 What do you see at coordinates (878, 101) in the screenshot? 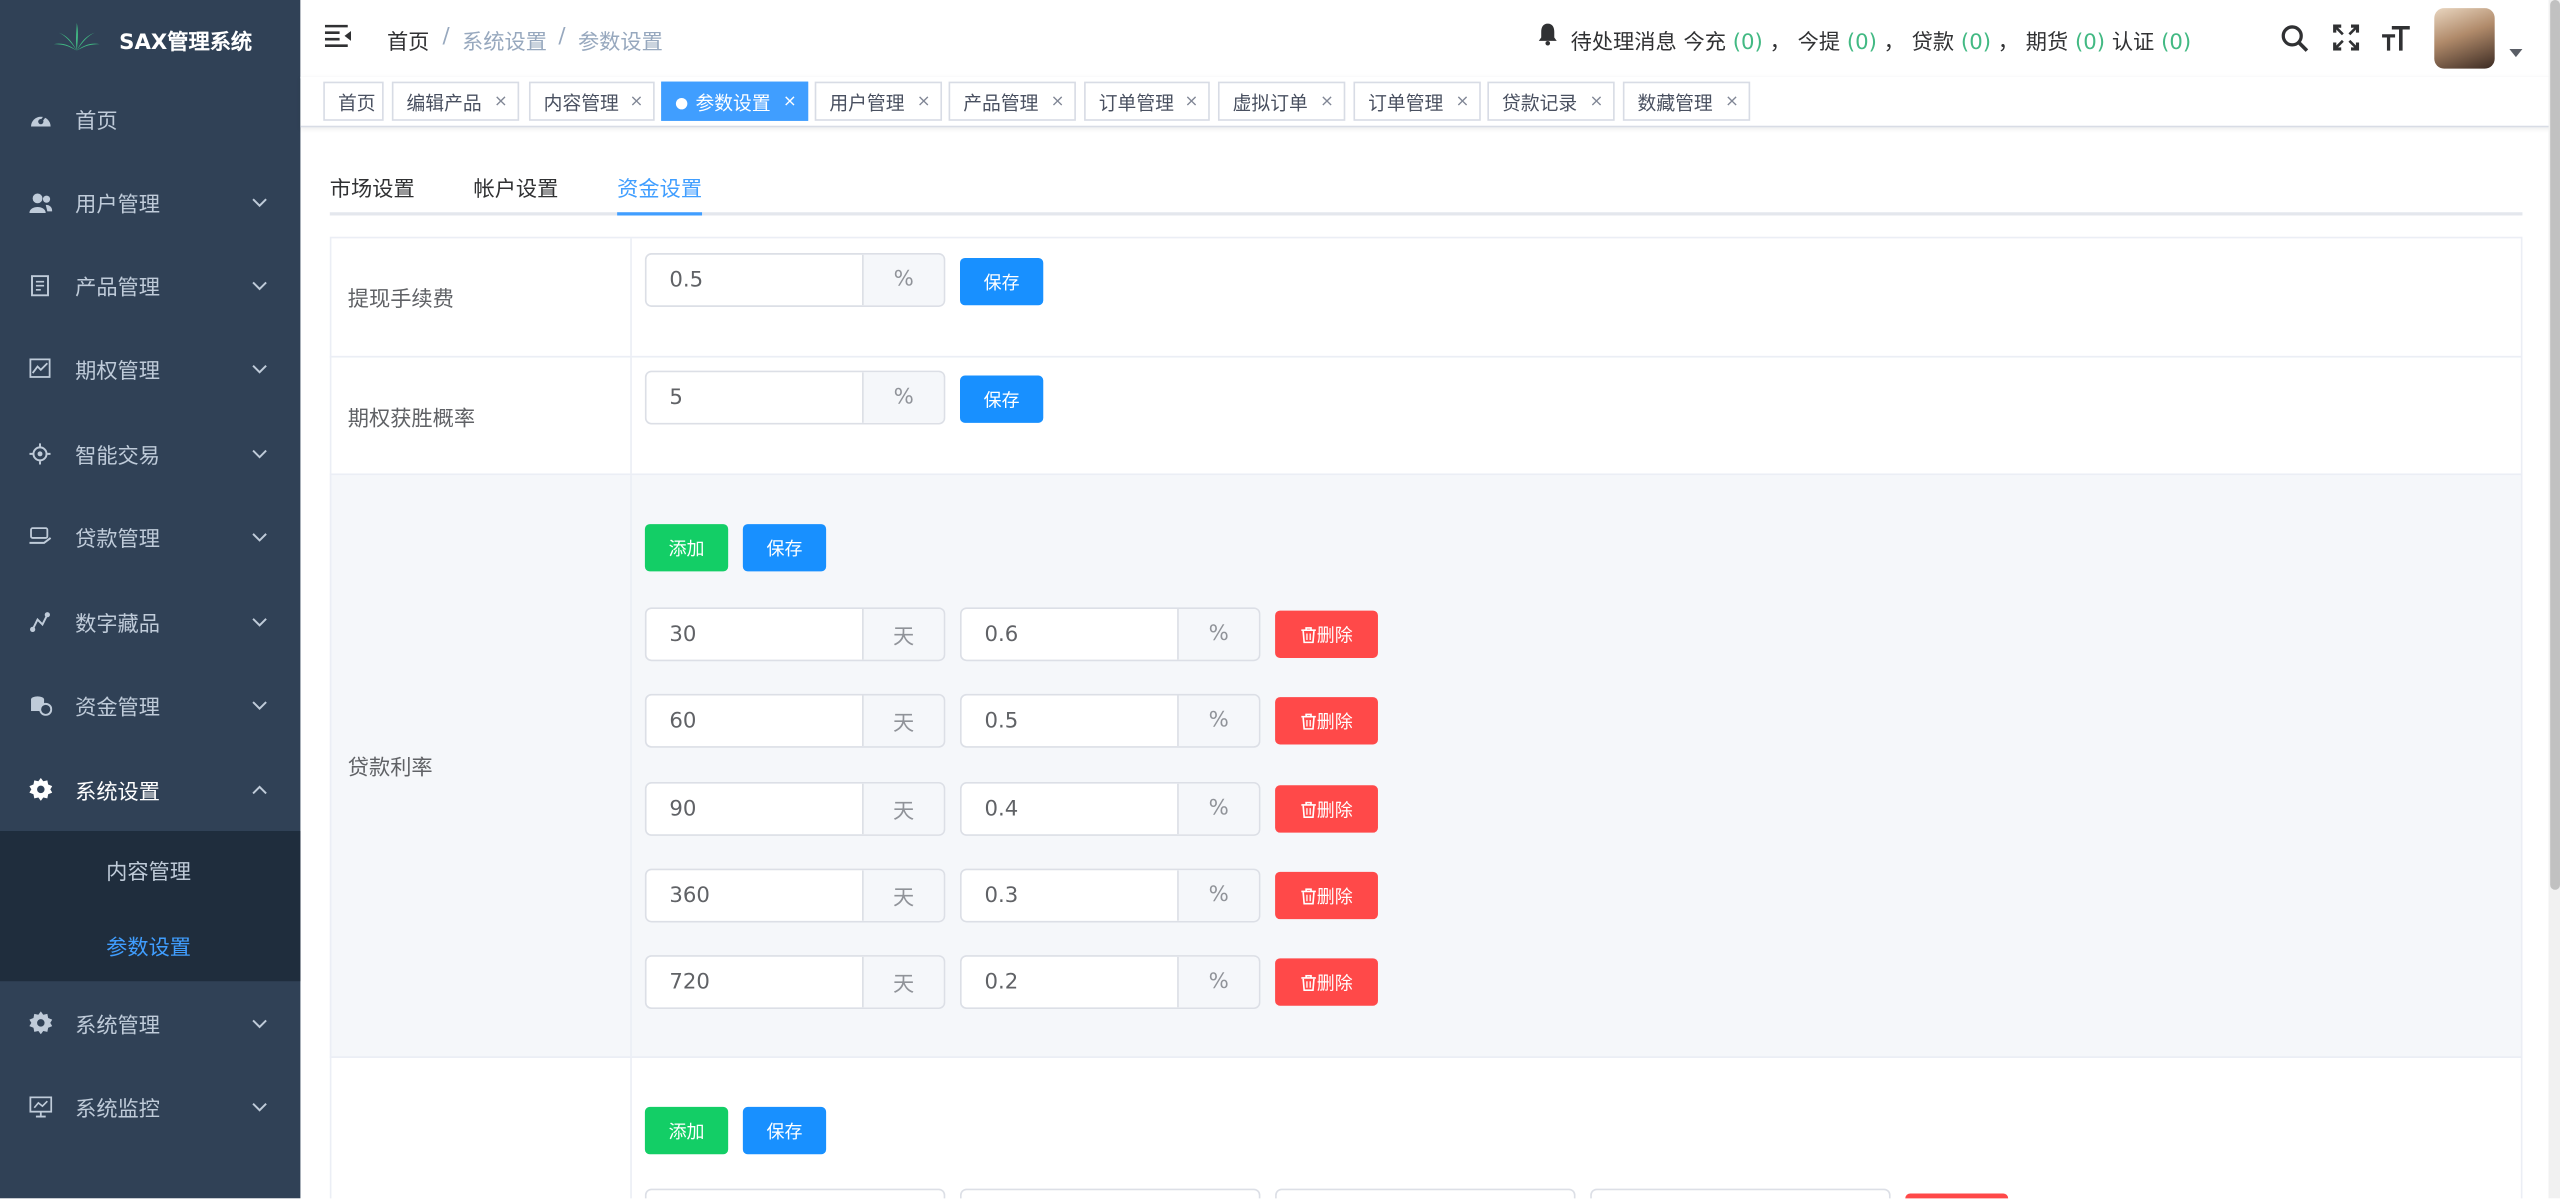
I see `tag-user-manage: 用户管理 ×` at bounding box center [878, 101].